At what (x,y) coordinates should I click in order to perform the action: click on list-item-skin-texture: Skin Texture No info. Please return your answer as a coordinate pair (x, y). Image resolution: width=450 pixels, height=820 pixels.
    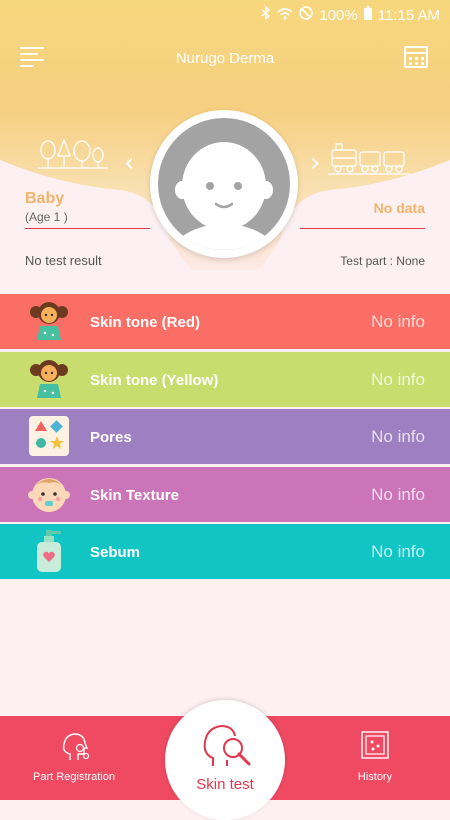
    Looking at the image, I should click on (225, 494).